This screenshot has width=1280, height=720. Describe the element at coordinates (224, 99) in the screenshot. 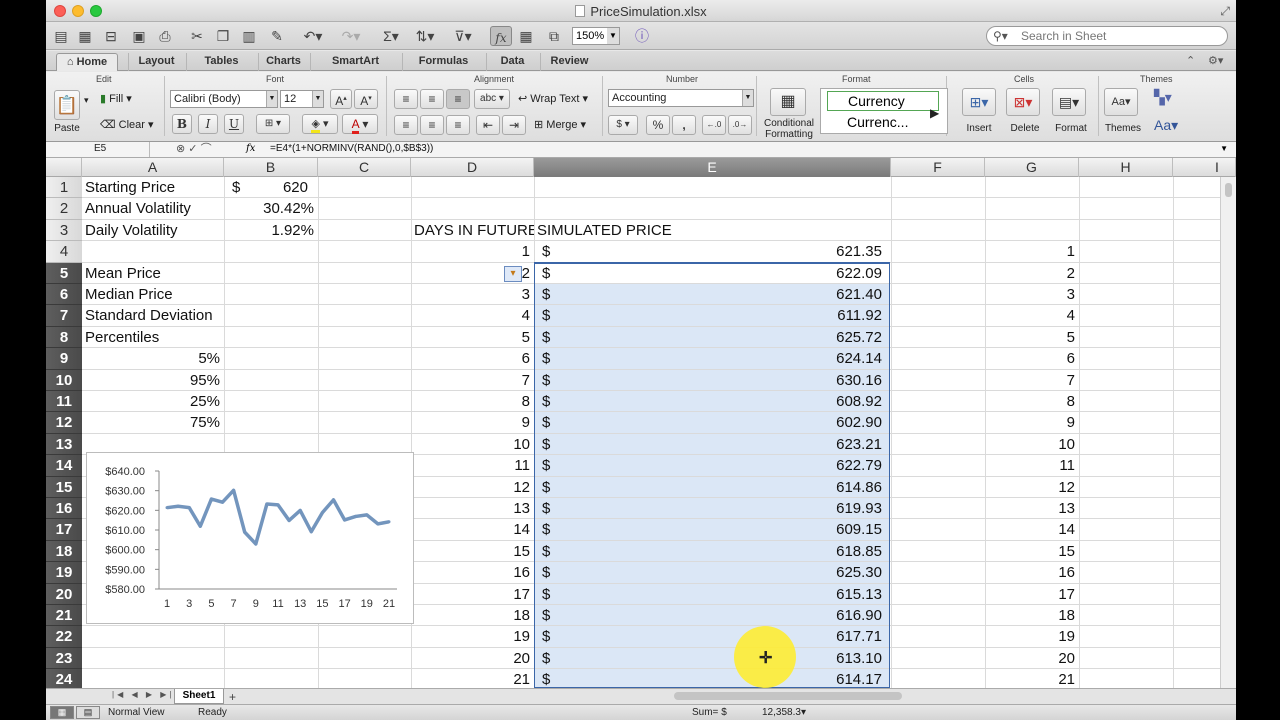

I see `font-name-select: Calibri (Body) ▼` at that location.